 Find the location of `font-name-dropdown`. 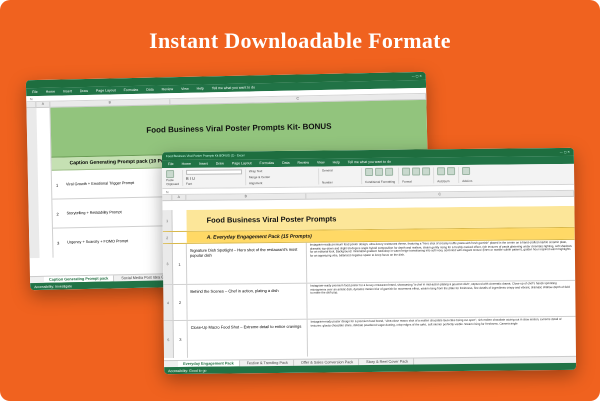

font-name-dropdown is located at coordinates (213, 172).